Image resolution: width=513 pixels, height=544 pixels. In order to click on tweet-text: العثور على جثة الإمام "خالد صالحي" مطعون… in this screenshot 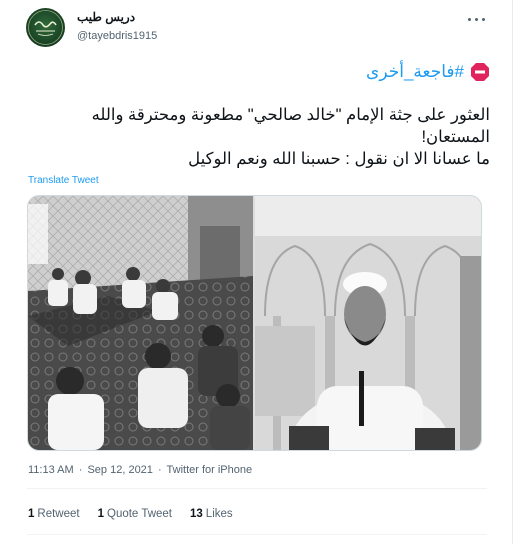, I will do `click(260, 137)`.